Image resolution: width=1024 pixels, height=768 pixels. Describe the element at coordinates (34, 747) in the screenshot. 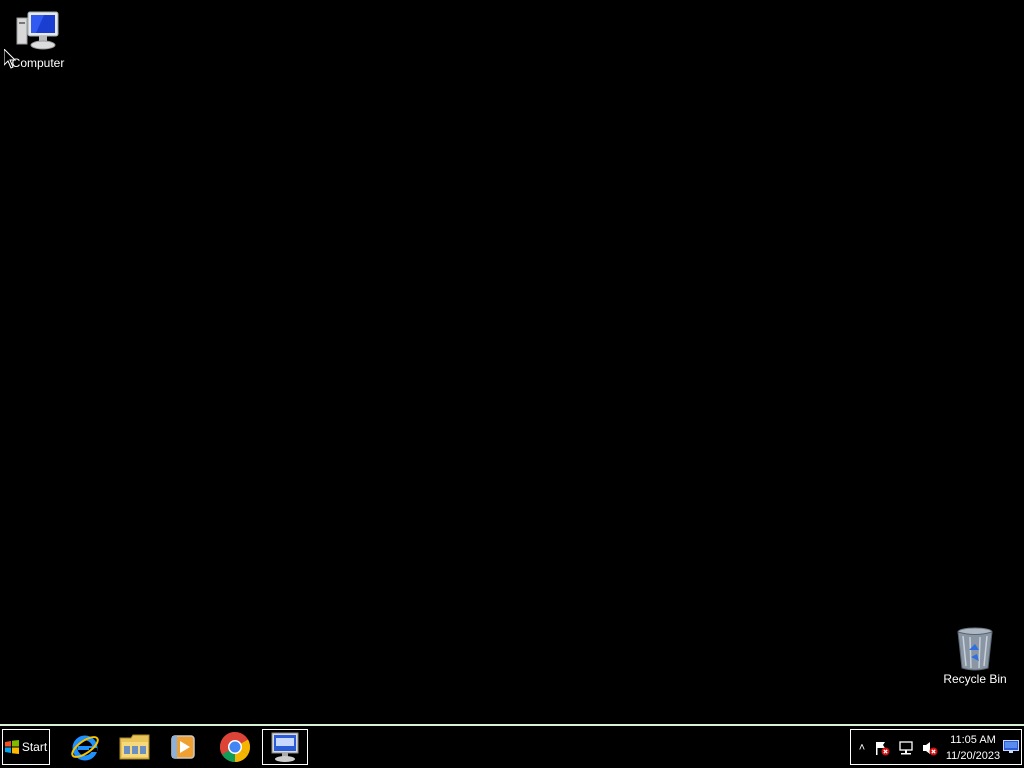

I see `start-label: Start` at that location.